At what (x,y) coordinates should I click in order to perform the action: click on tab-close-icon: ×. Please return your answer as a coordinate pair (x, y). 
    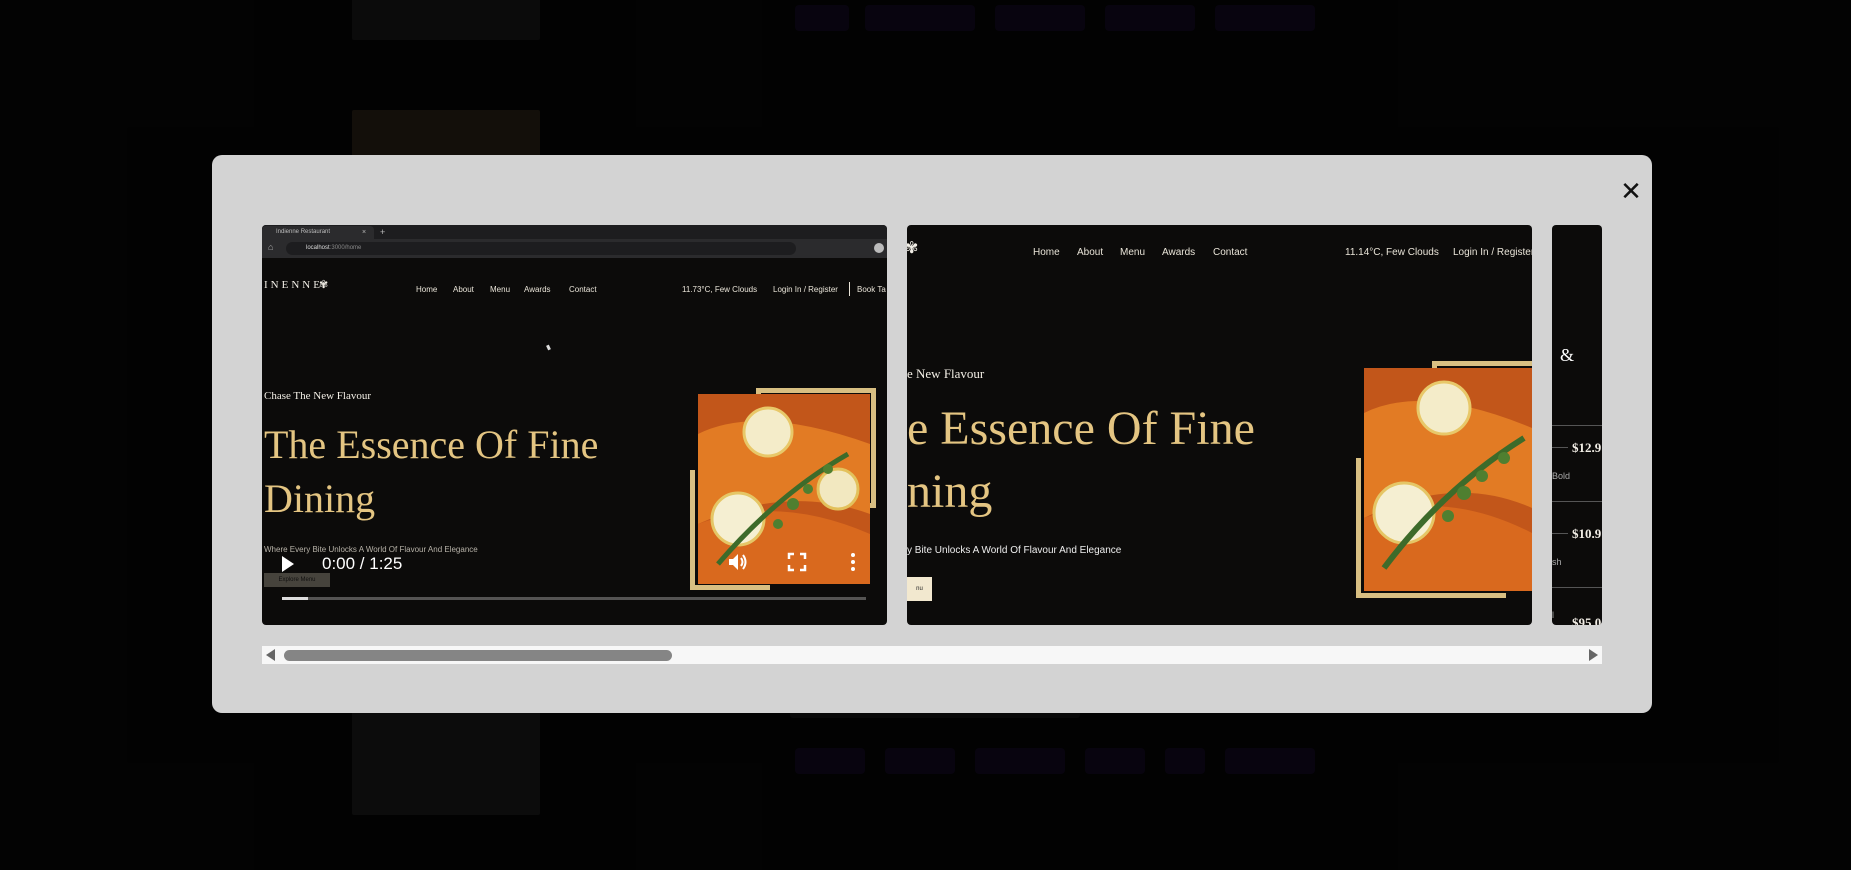
    Looking at the image, I should click on (364, 232).